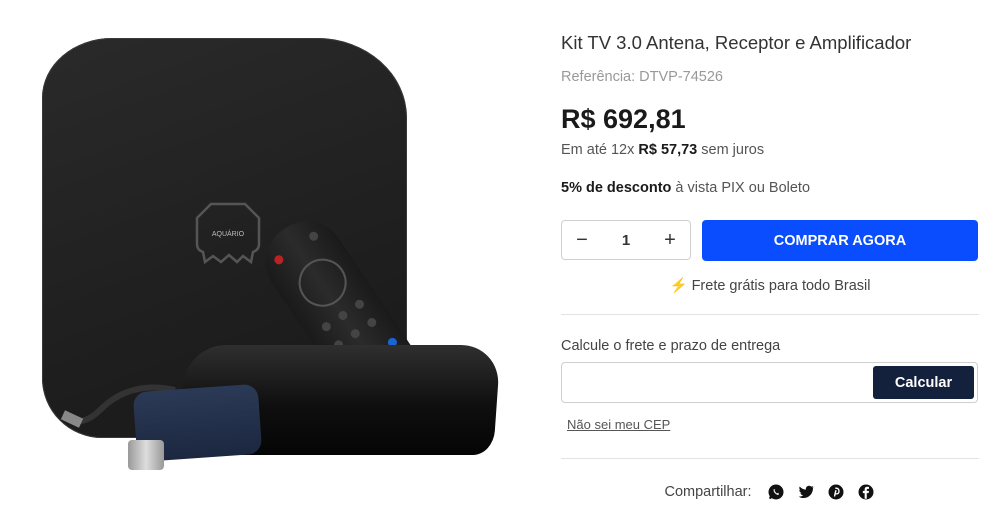  I want to click on buy-now-button: COMPRAR AGORA, so click(840, 240).